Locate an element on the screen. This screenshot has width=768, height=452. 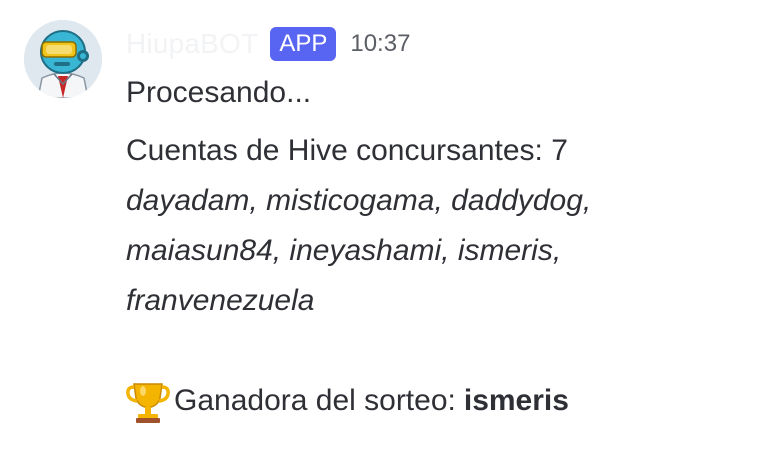
robot-avatar-icon is located at coordinates (63, 59).